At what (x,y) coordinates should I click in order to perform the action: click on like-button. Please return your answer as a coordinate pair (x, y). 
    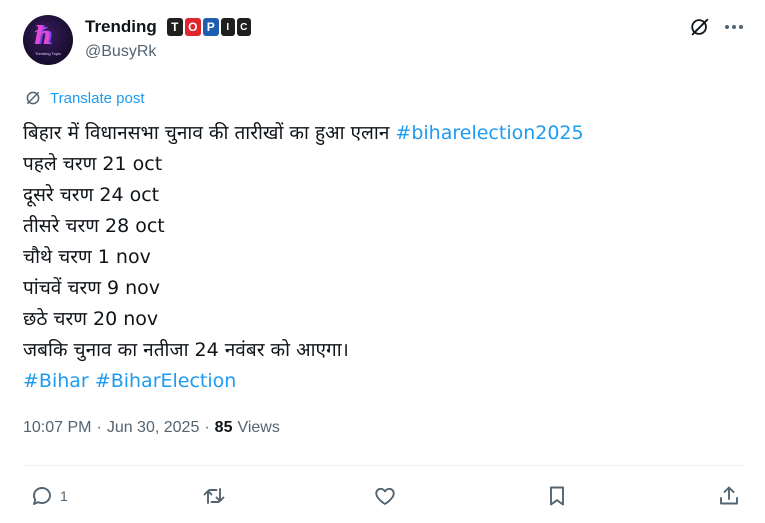
    Looking at the image, I should click on (385, 496).